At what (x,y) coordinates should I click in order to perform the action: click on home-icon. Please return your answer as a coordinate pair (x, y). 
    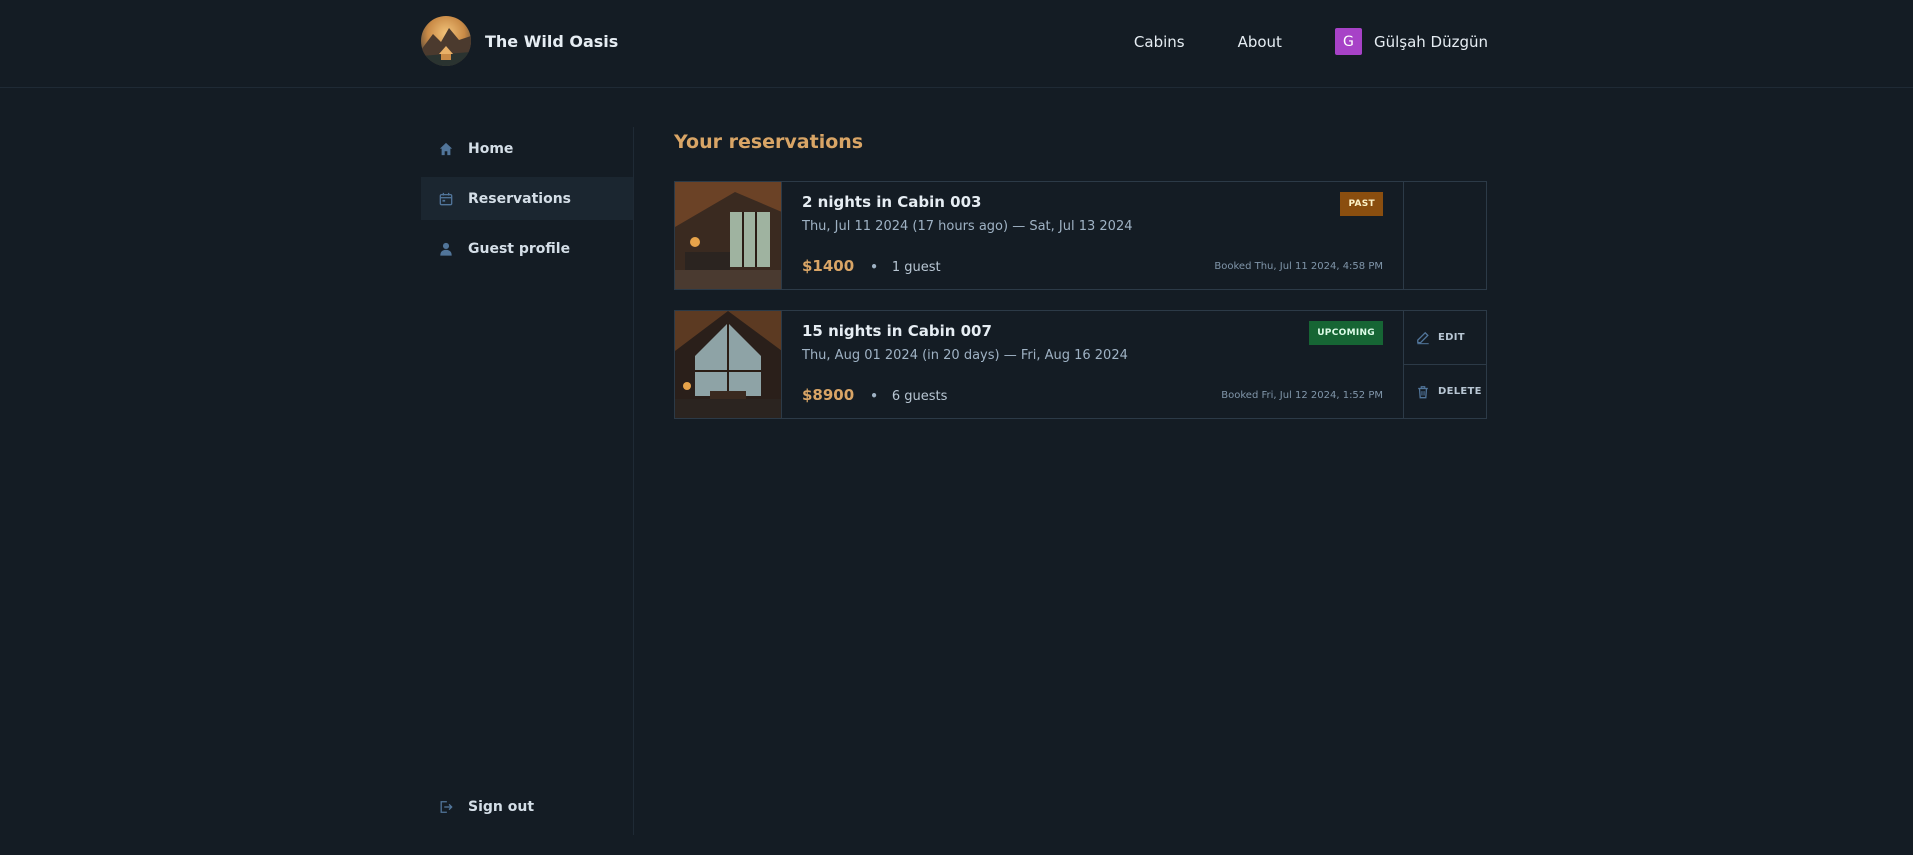
    Looking at the image, I should click on (446, 149).